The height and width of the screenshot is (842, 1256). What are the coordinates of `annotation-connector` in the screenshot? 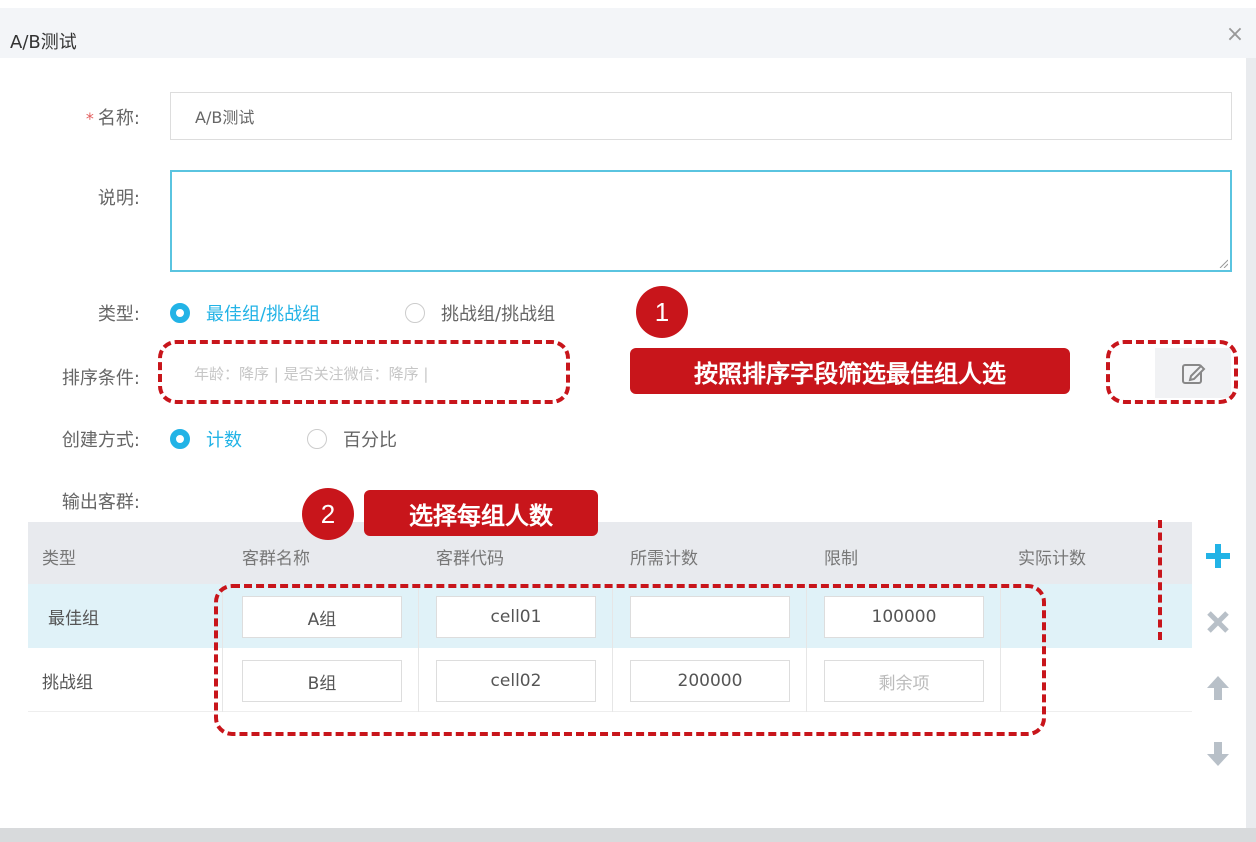 It's located at (1160, 580).